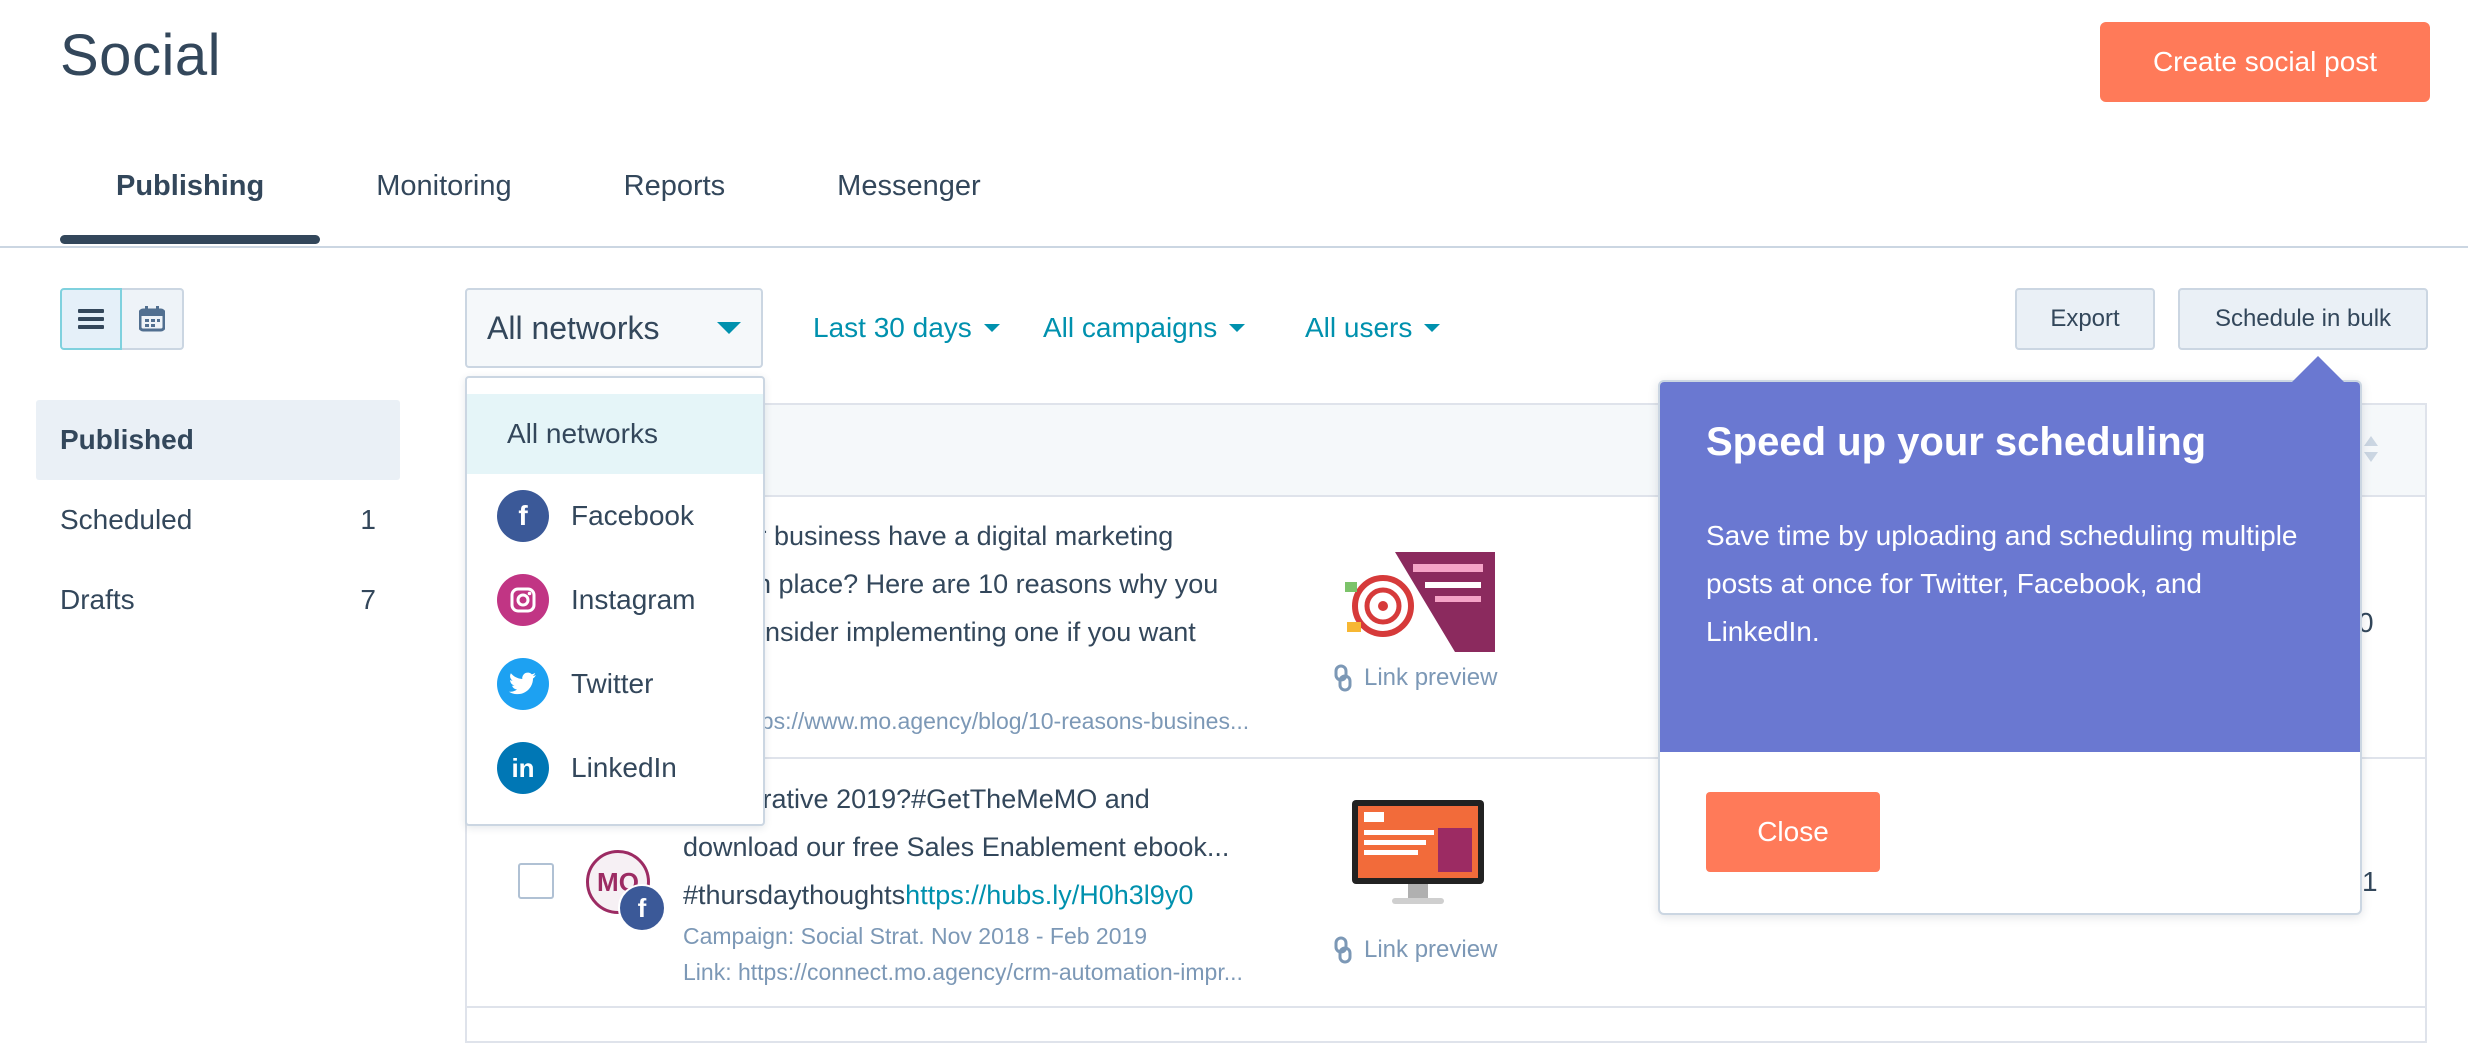 The width and height of the screenshot is (2468, 1043). I want to click on popover-close-button: Close, so click(1793, 832).